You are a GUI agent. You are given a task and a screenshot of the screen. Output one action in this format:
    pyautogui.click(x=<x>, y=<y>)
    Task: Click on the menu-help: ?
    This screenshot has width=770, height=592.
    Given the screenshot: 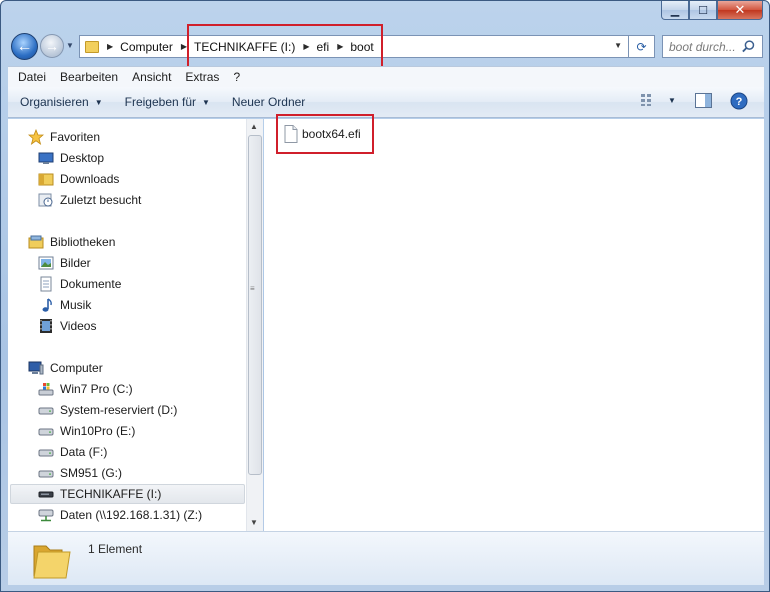 What is the action you would take?
    pyautogui.click(x=236, y=77)
    